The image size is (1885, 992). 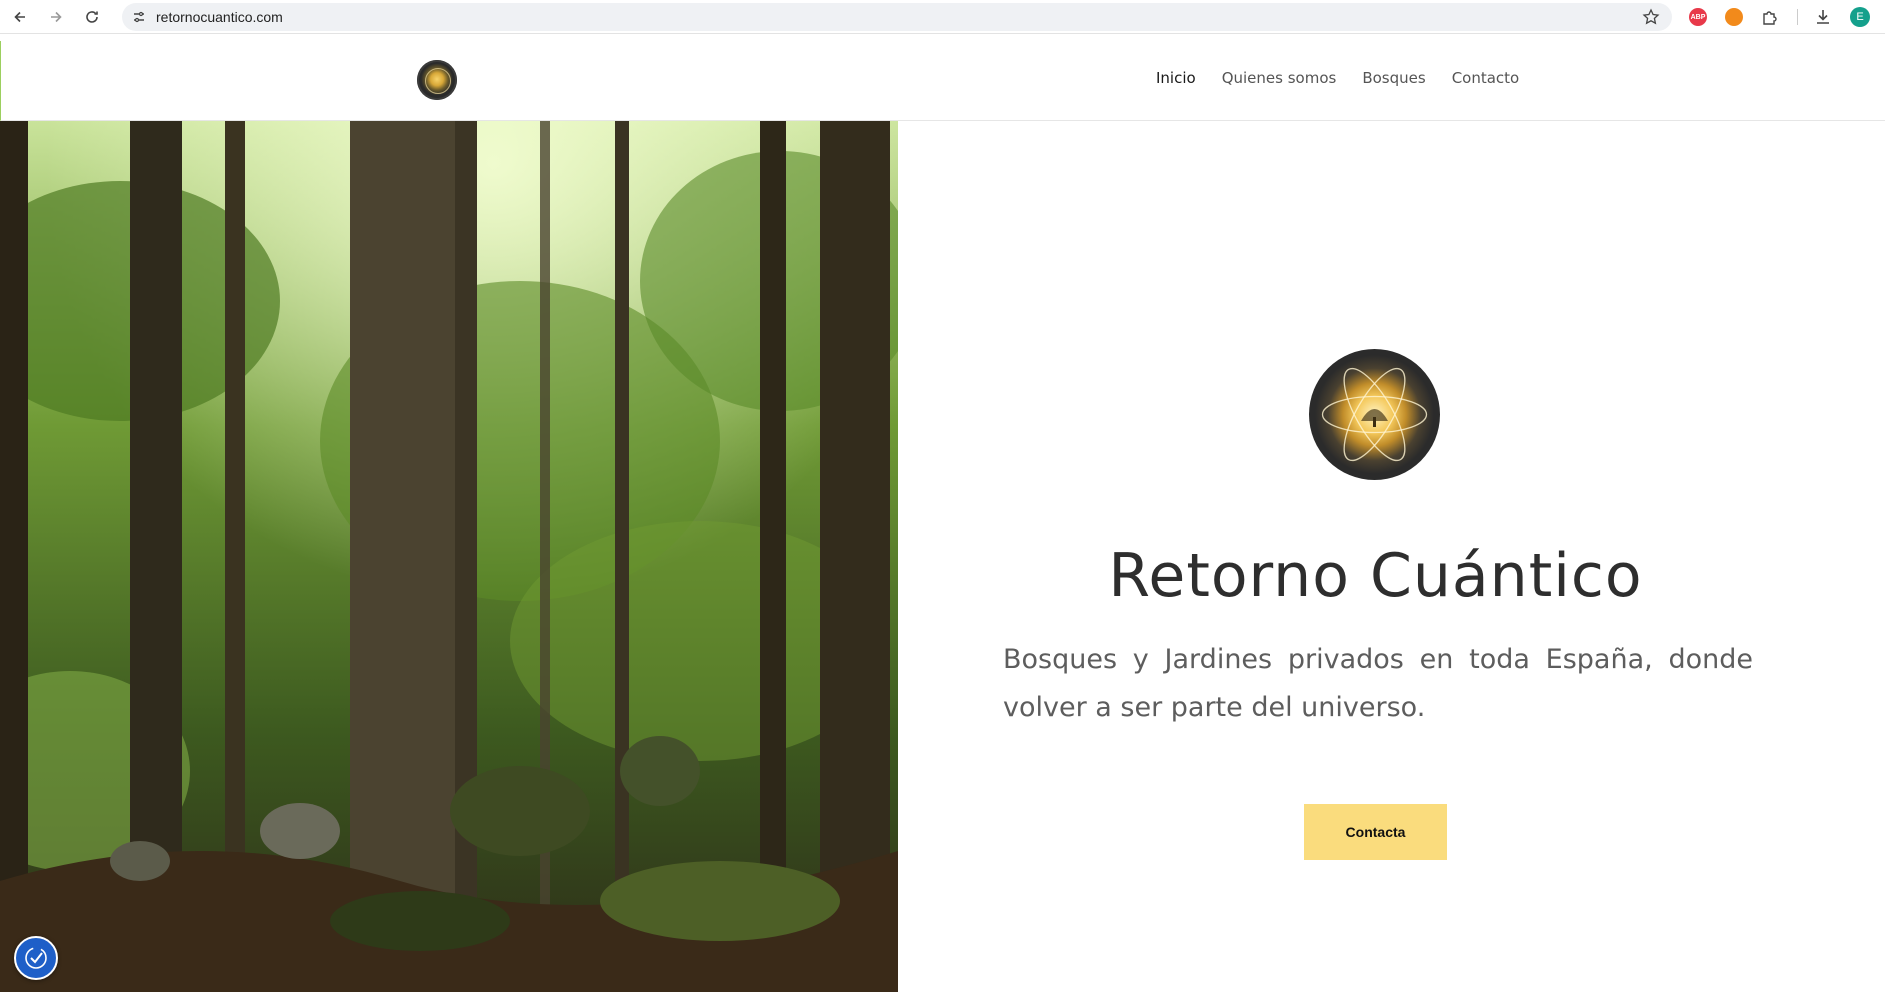 What do you see at coordinates (1486, 78) in the screenshot?
I see `menu-item-contacto: Contacto` at bounding box center [1486, 78].